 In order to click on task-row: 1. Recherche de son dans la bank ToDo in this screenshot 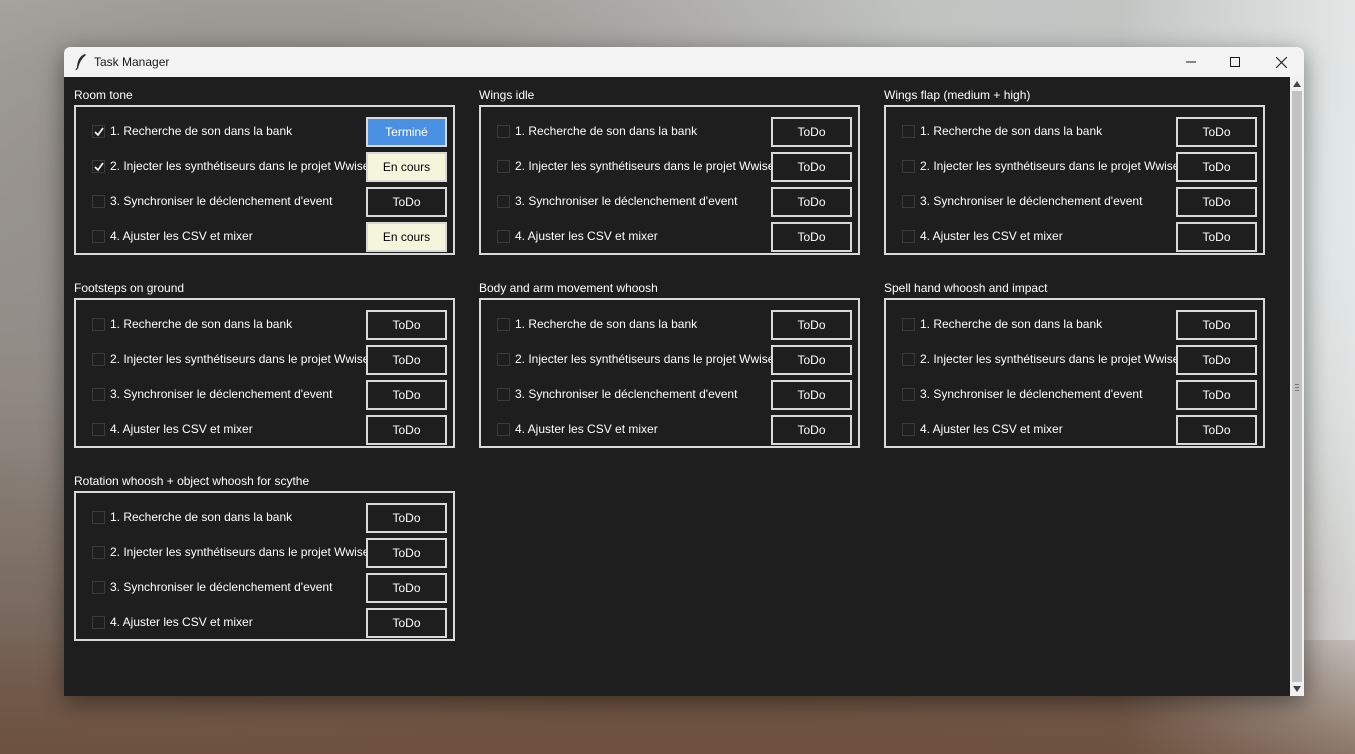, I will do `click(266, 518)`.